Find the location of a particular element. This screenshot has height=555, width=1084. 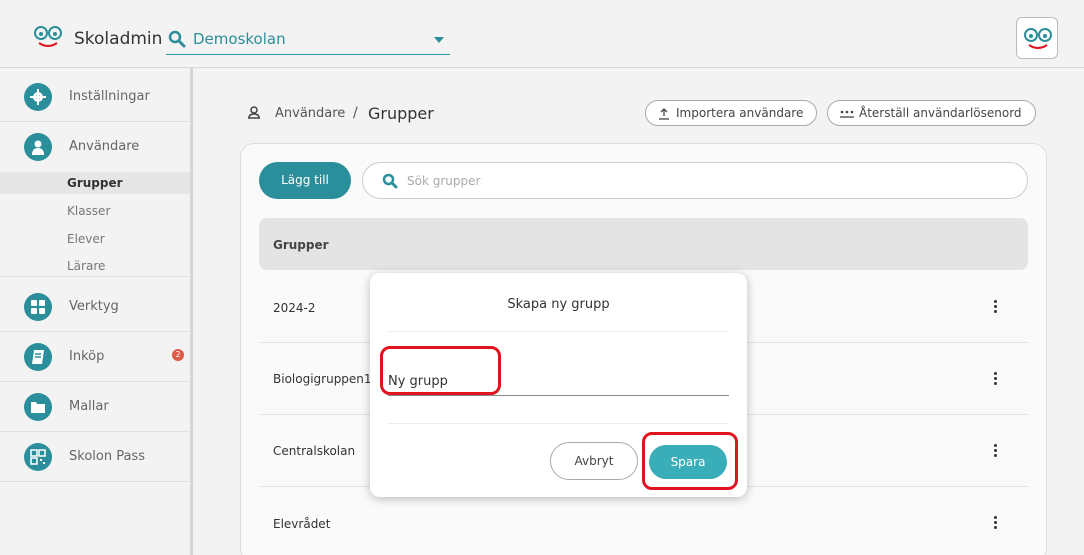

page-title: Grupper is located at coordinates (401, 113).